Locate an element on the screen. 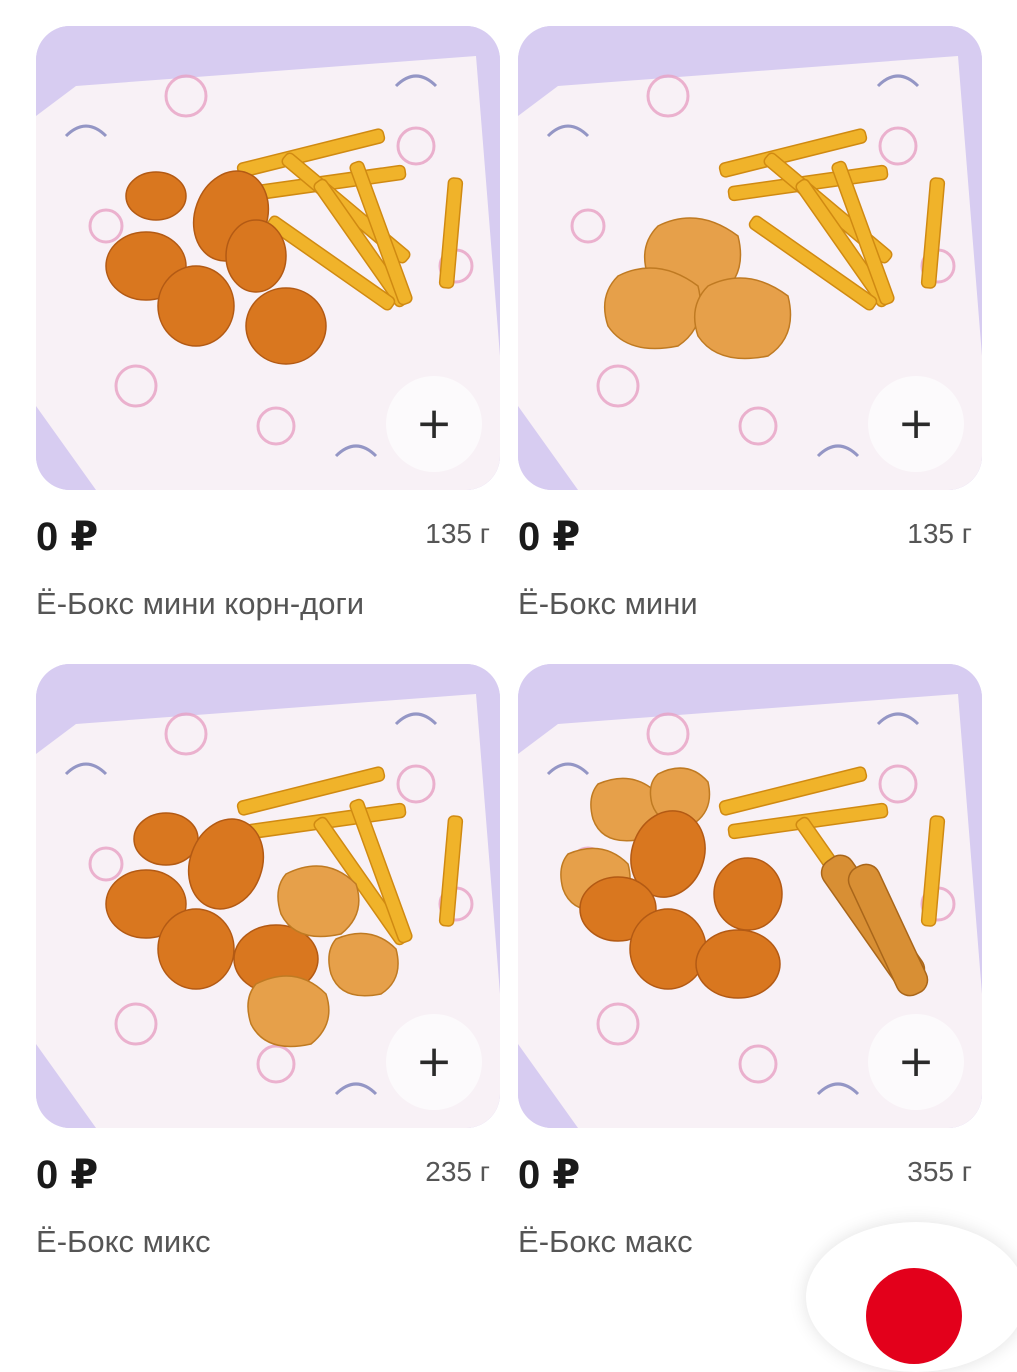  cart-badge-icon is located at coordinates (914, 1316).